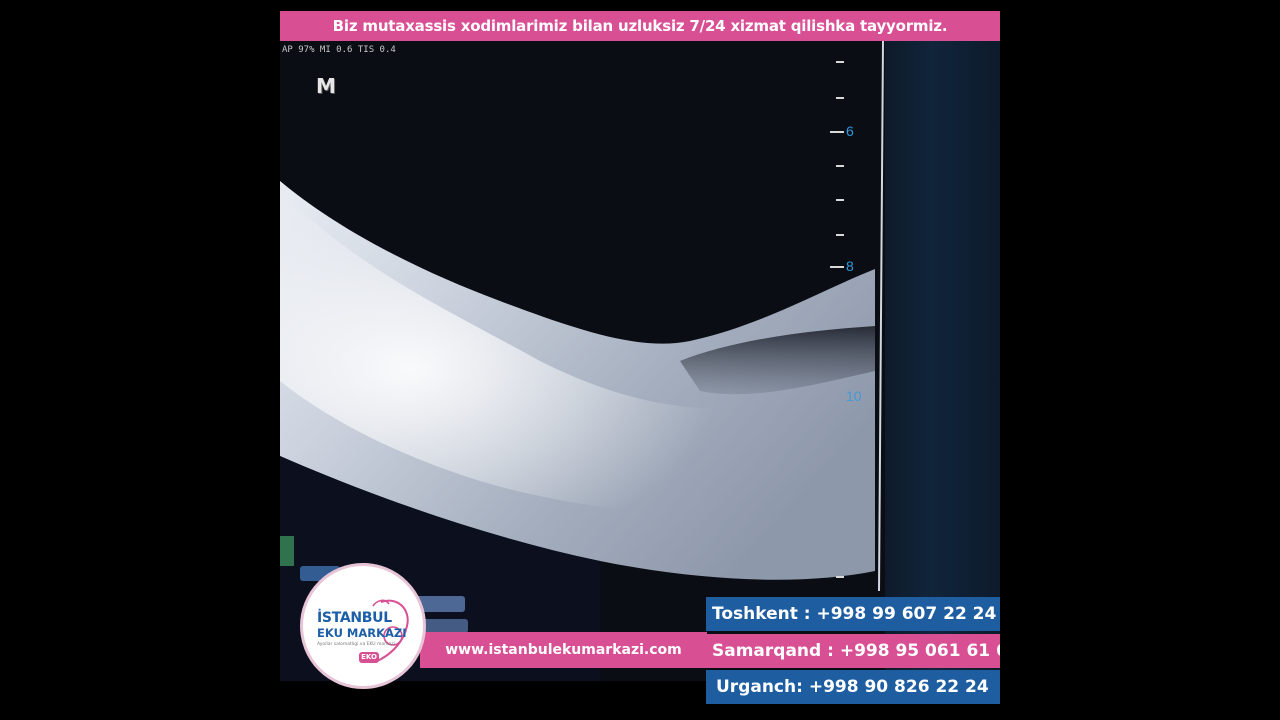 This screenshot has width=1280, height=720. Describe the element at coordinates (354, 618) in the screenshot. I see `logo-text-istanbul: İSTANBUL` at that location.